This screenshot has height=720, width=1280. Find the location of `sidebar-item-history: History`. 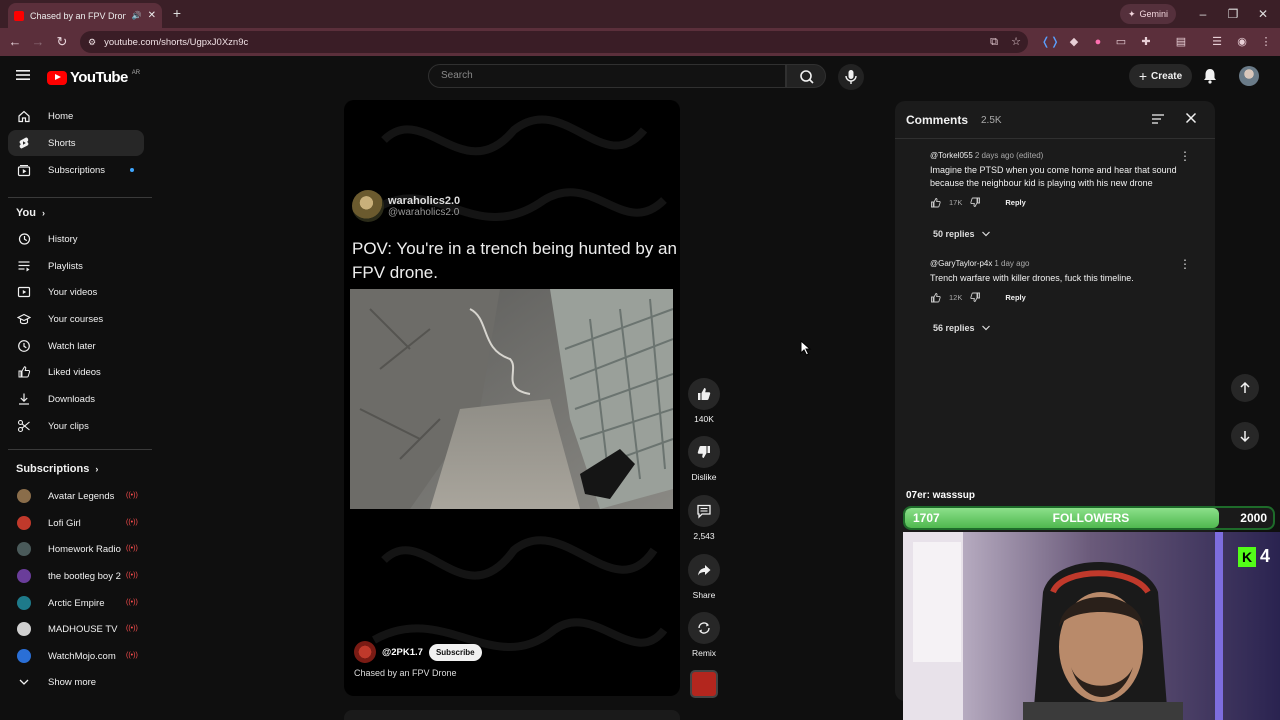

sidebar-item-history: History is located at coordinates (76, 239).